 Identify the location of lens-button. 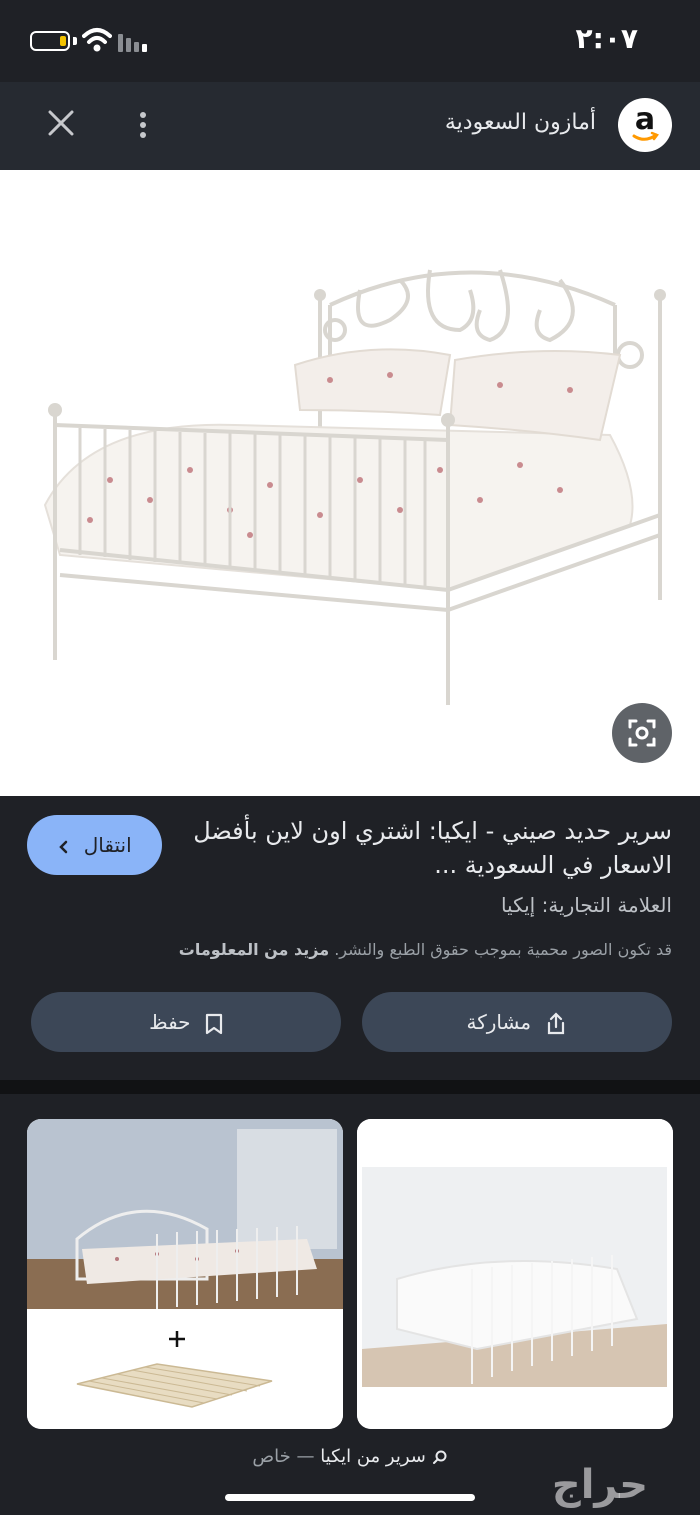
(642, 733).